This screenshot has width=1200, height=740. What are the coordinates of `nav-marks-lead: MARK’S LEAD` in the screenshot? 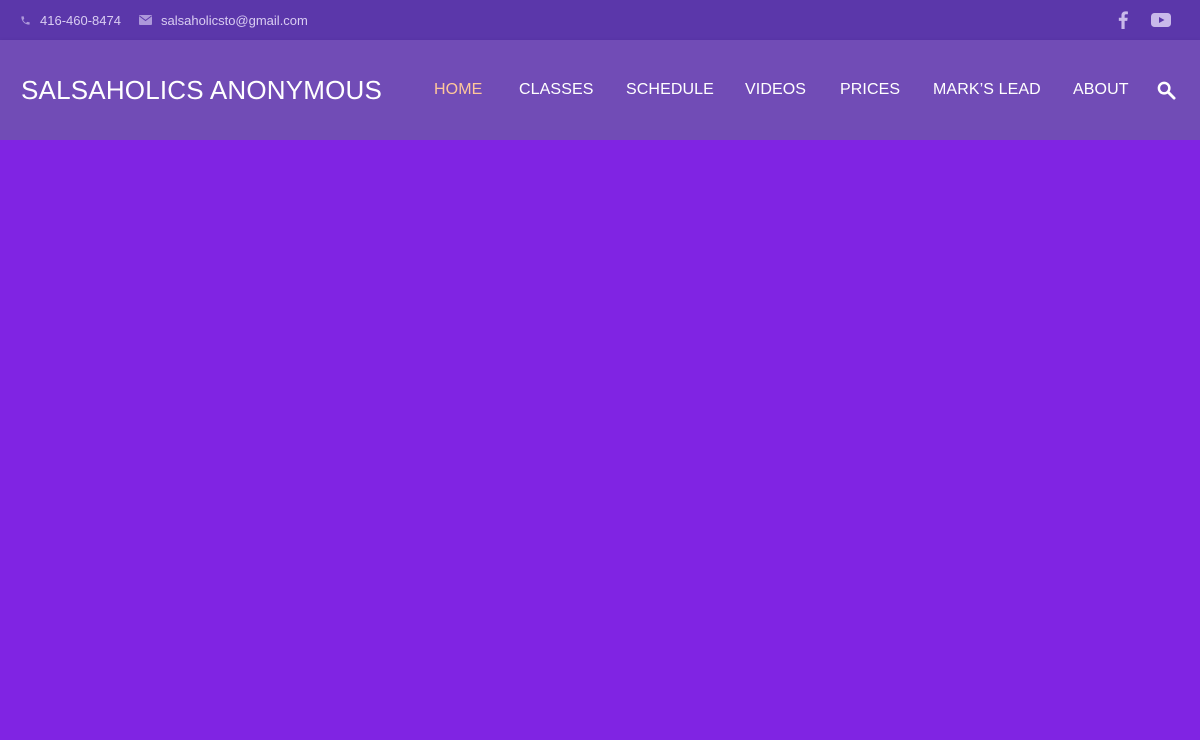 It's located at (987, 90).